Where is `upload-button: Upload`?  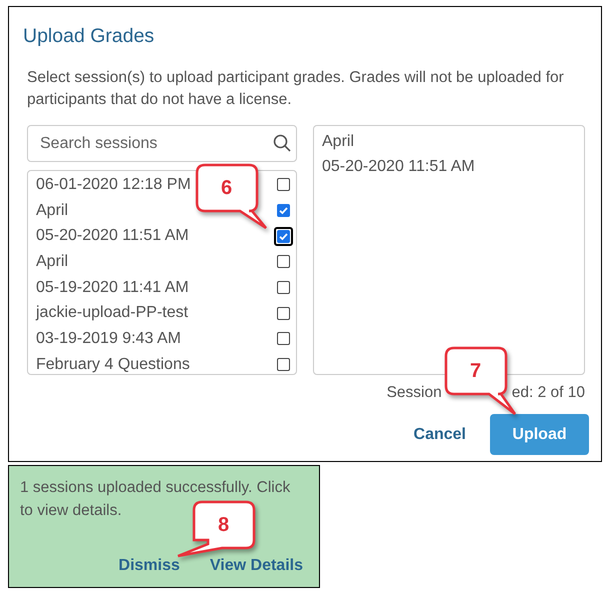
upload-button: Upload is located at coordinates (539, 434).